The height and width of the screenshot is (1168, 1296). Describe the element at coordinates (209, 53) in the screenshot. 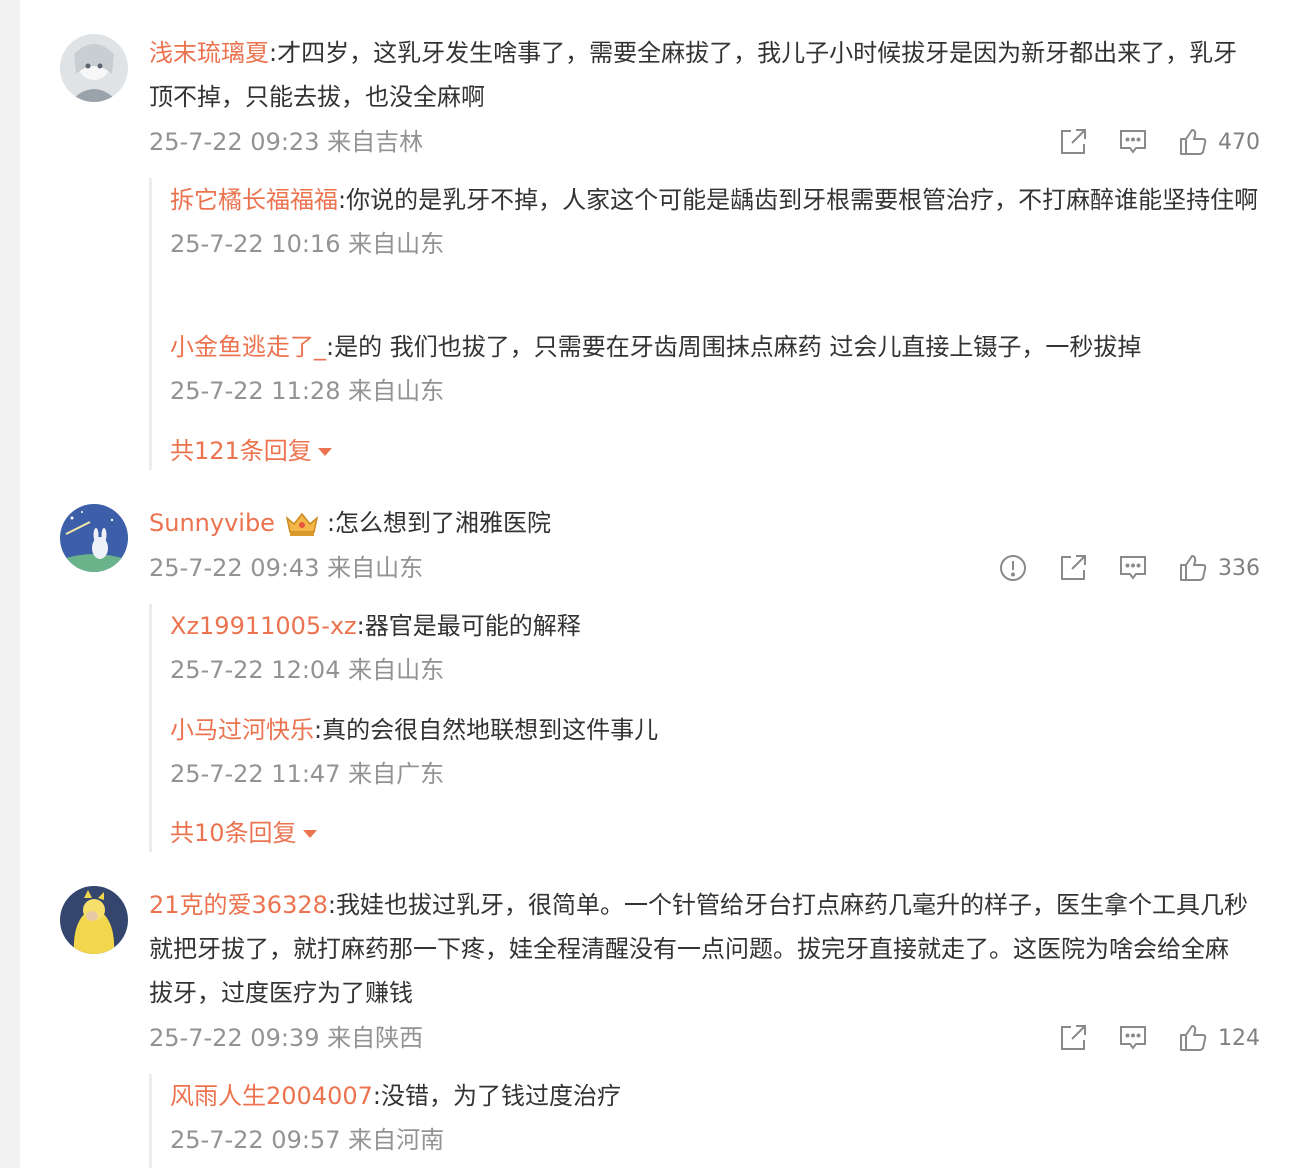

I see `comment-username: 浅末琉璃夏` at that location.